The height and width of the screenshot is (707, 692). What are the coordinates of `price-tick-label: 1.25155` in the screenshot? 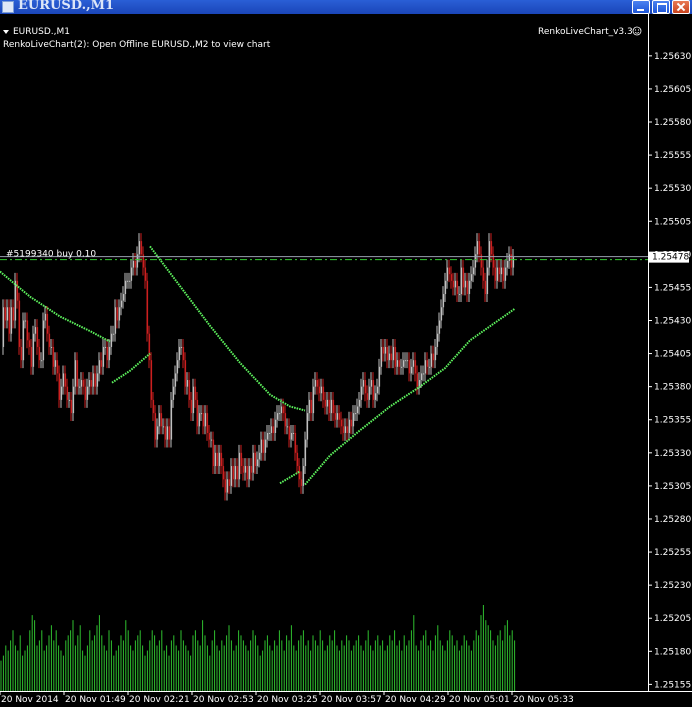 It's located at (672, 685).